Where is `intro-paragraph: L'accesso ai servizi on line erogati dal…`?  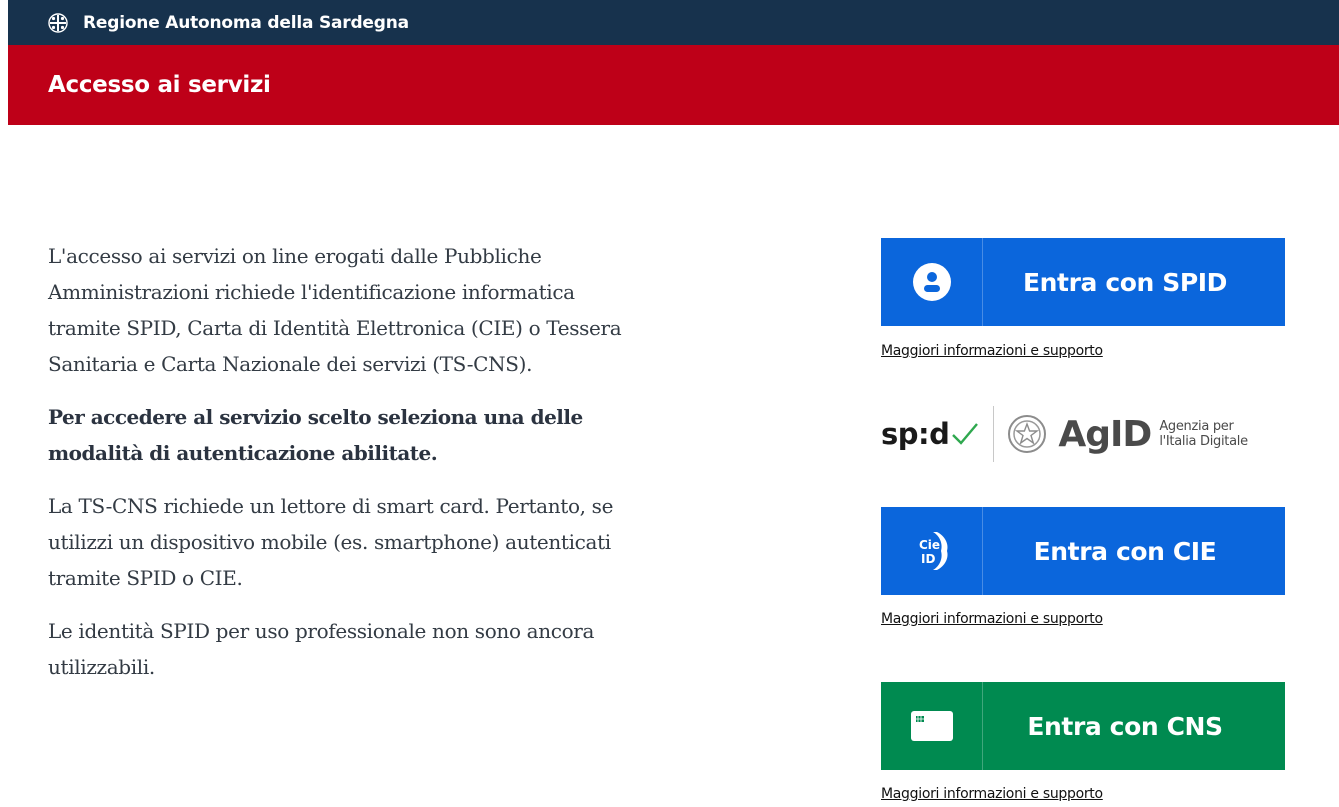 intro-paragraph: L'accesso ai servizi on line erogati dal… is located at coordinates (335, 310).